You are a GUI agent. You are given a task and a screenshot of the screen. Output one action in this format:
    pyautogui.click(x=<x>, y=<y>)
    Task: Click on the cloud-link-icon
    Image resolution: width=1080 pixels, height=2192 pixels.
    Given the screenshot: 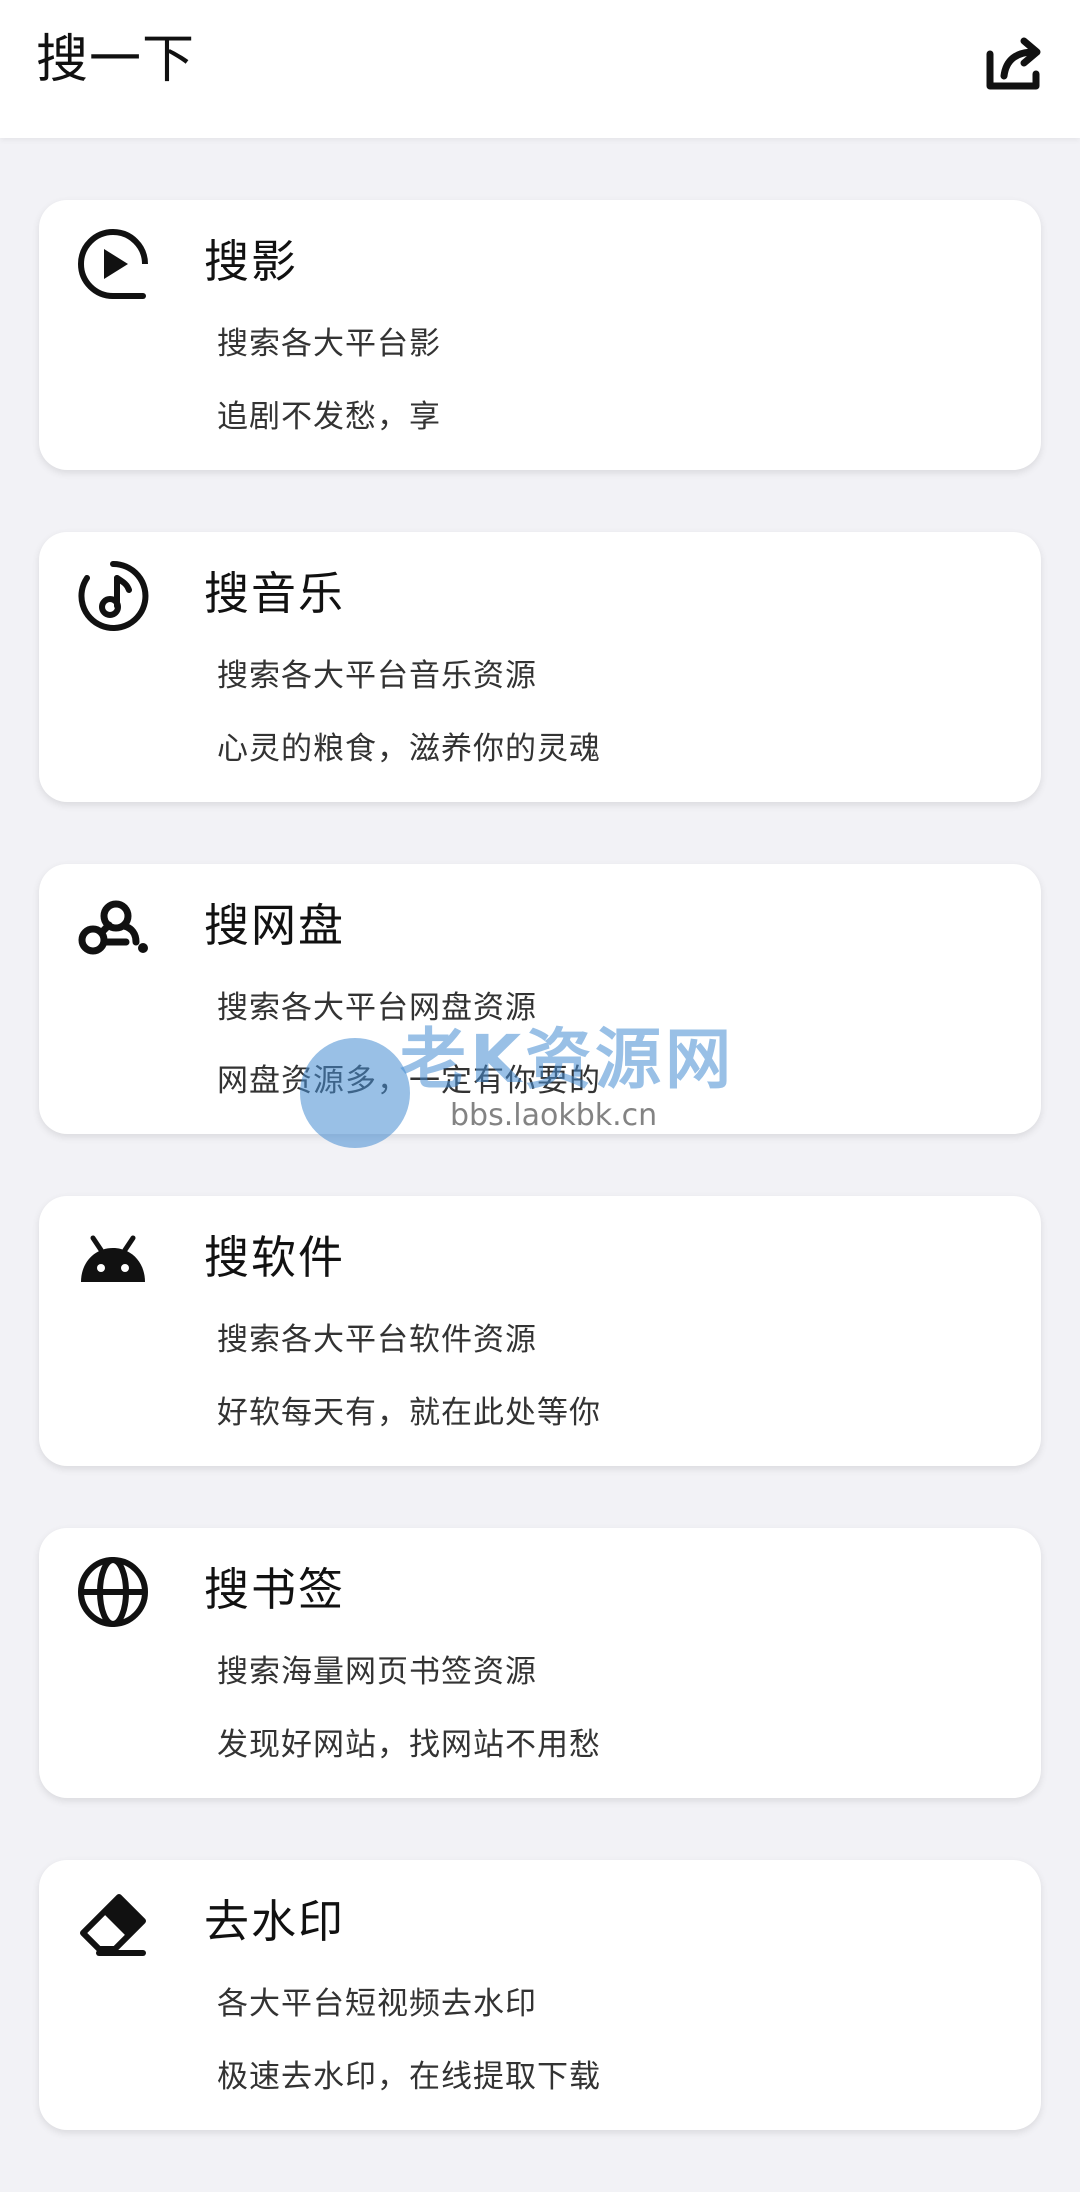 What is the action you would take?
    pyautogui.click(x=113, y=927)
    